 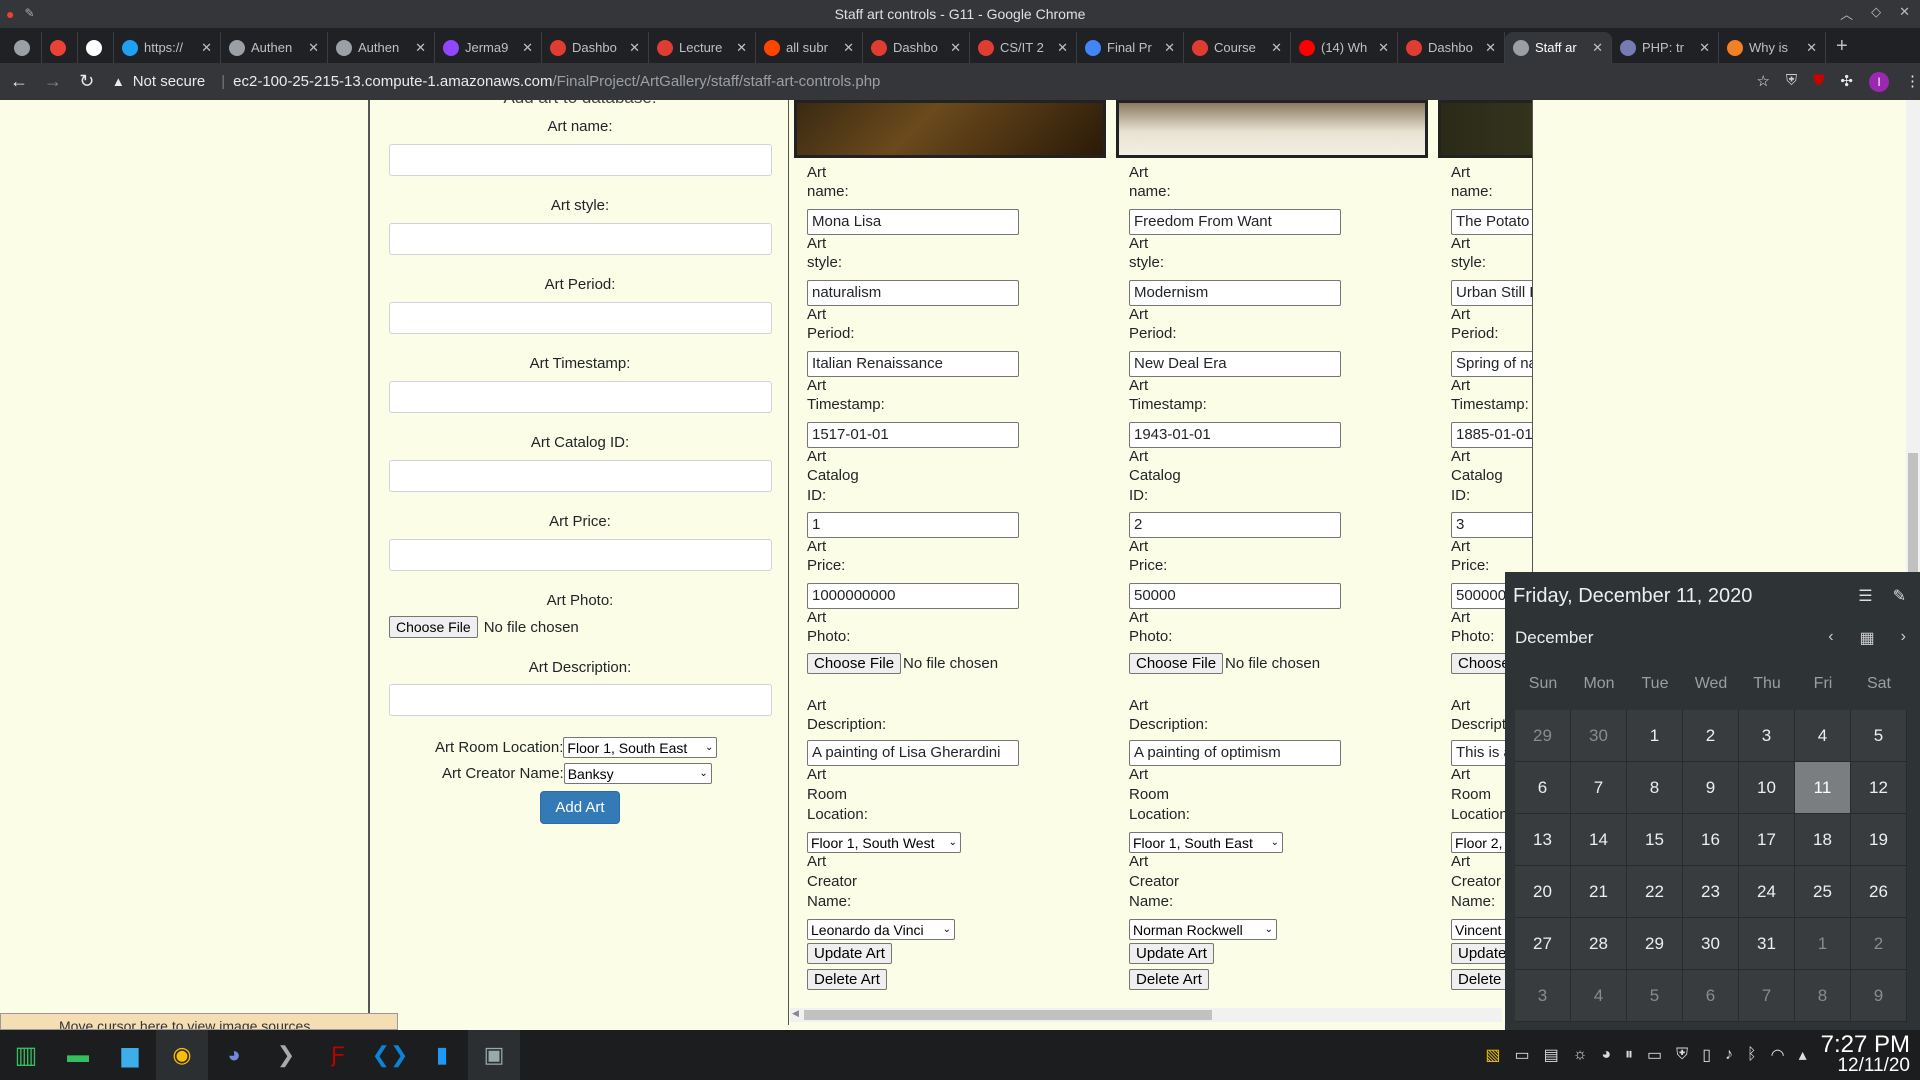 What do you see at coordinates (580, 555) in the screenshot?
I see `art-price-input` at bounding box center [580, 555].